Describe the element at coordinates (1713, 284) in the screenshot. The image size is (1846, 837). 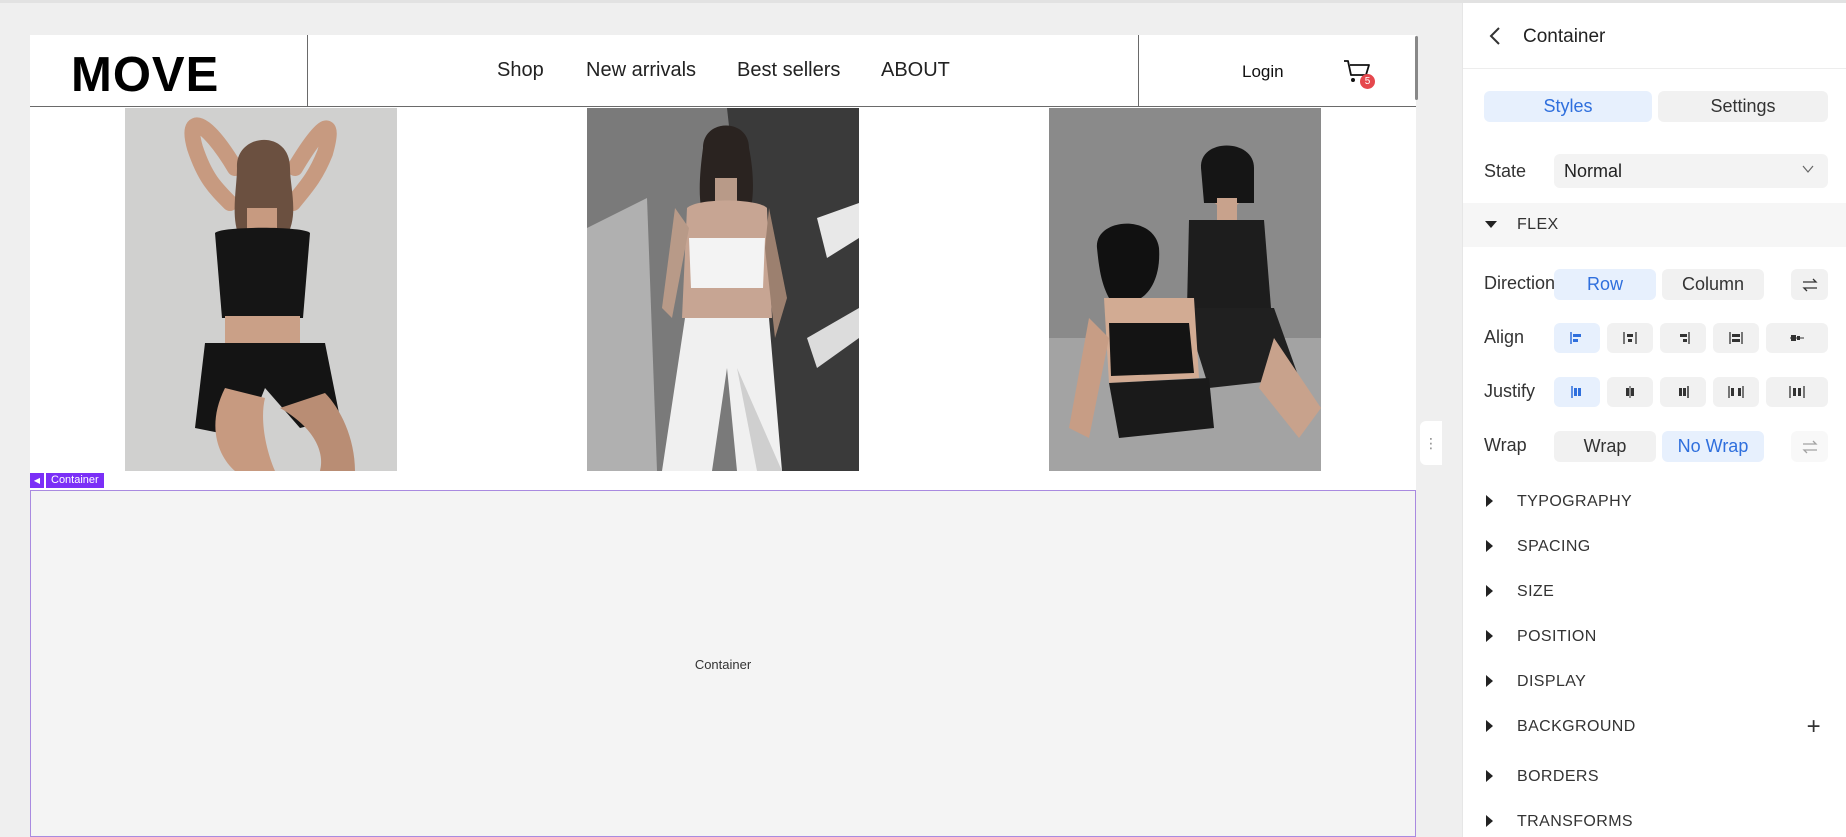
I see `direction-column-button: Column` at that location.